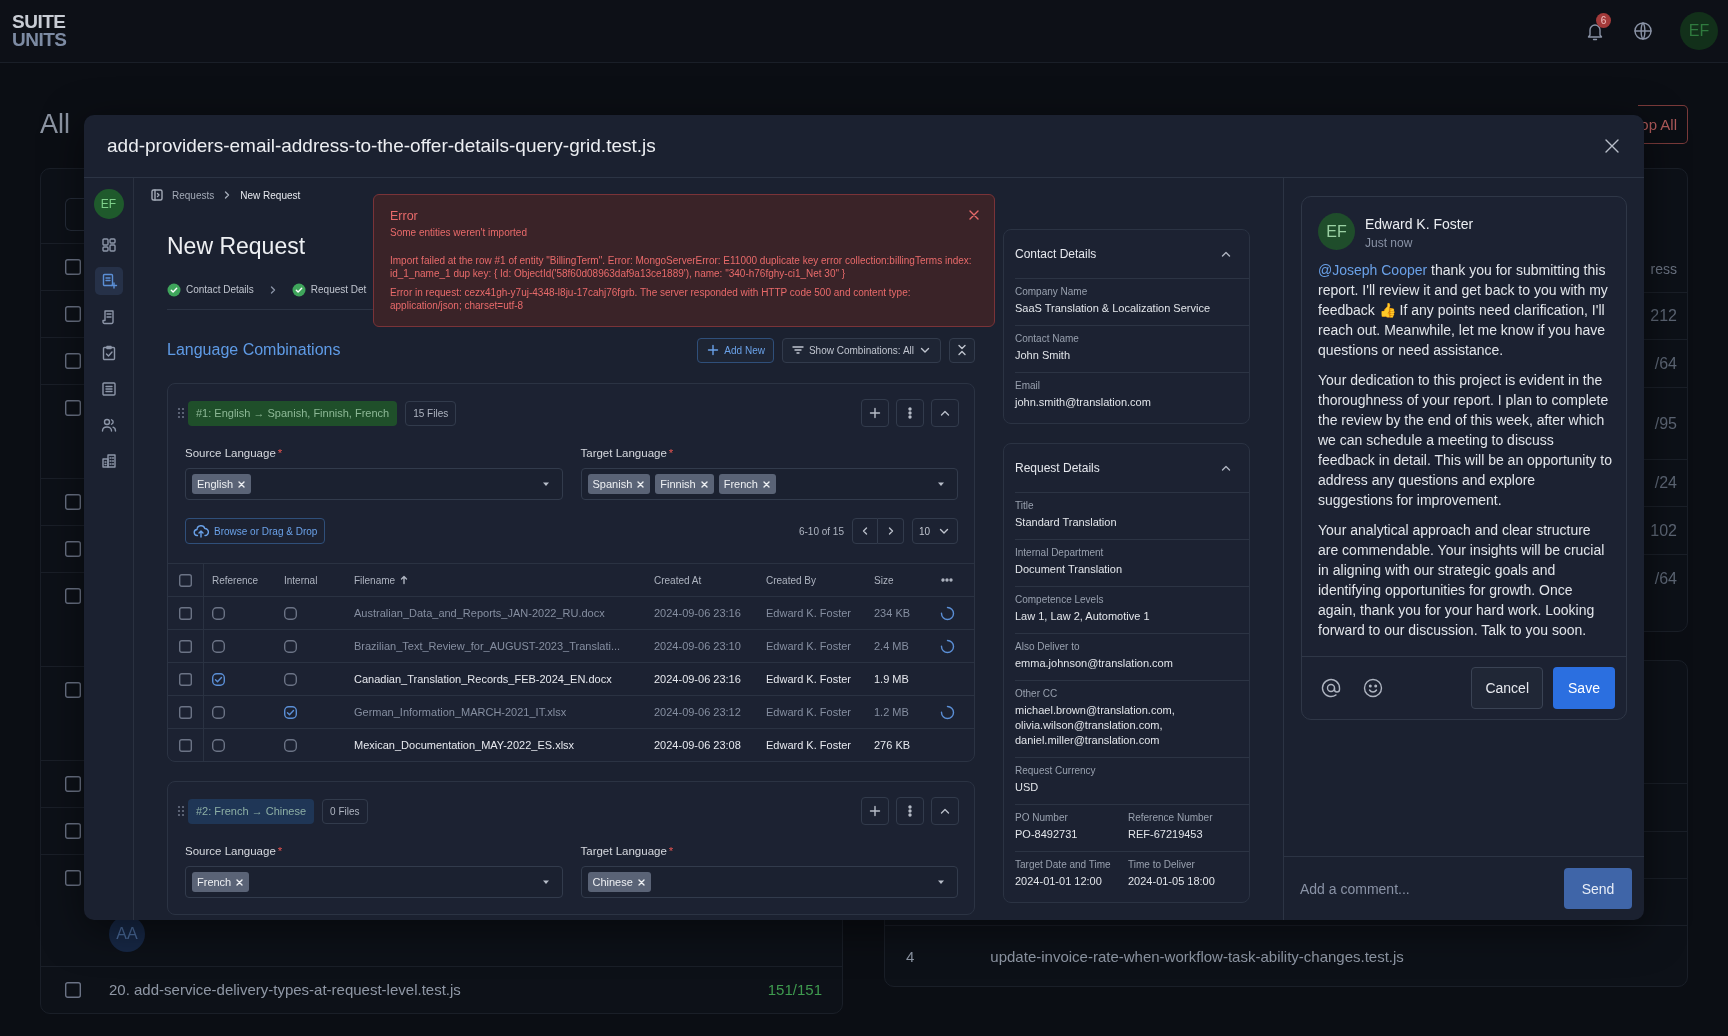 This screenshot has width=1728, height=1036. What do you see at coordinates (157, 195) in the screenshot?
I see `sidebar-toggle-button` at bounding box center [157, 195].